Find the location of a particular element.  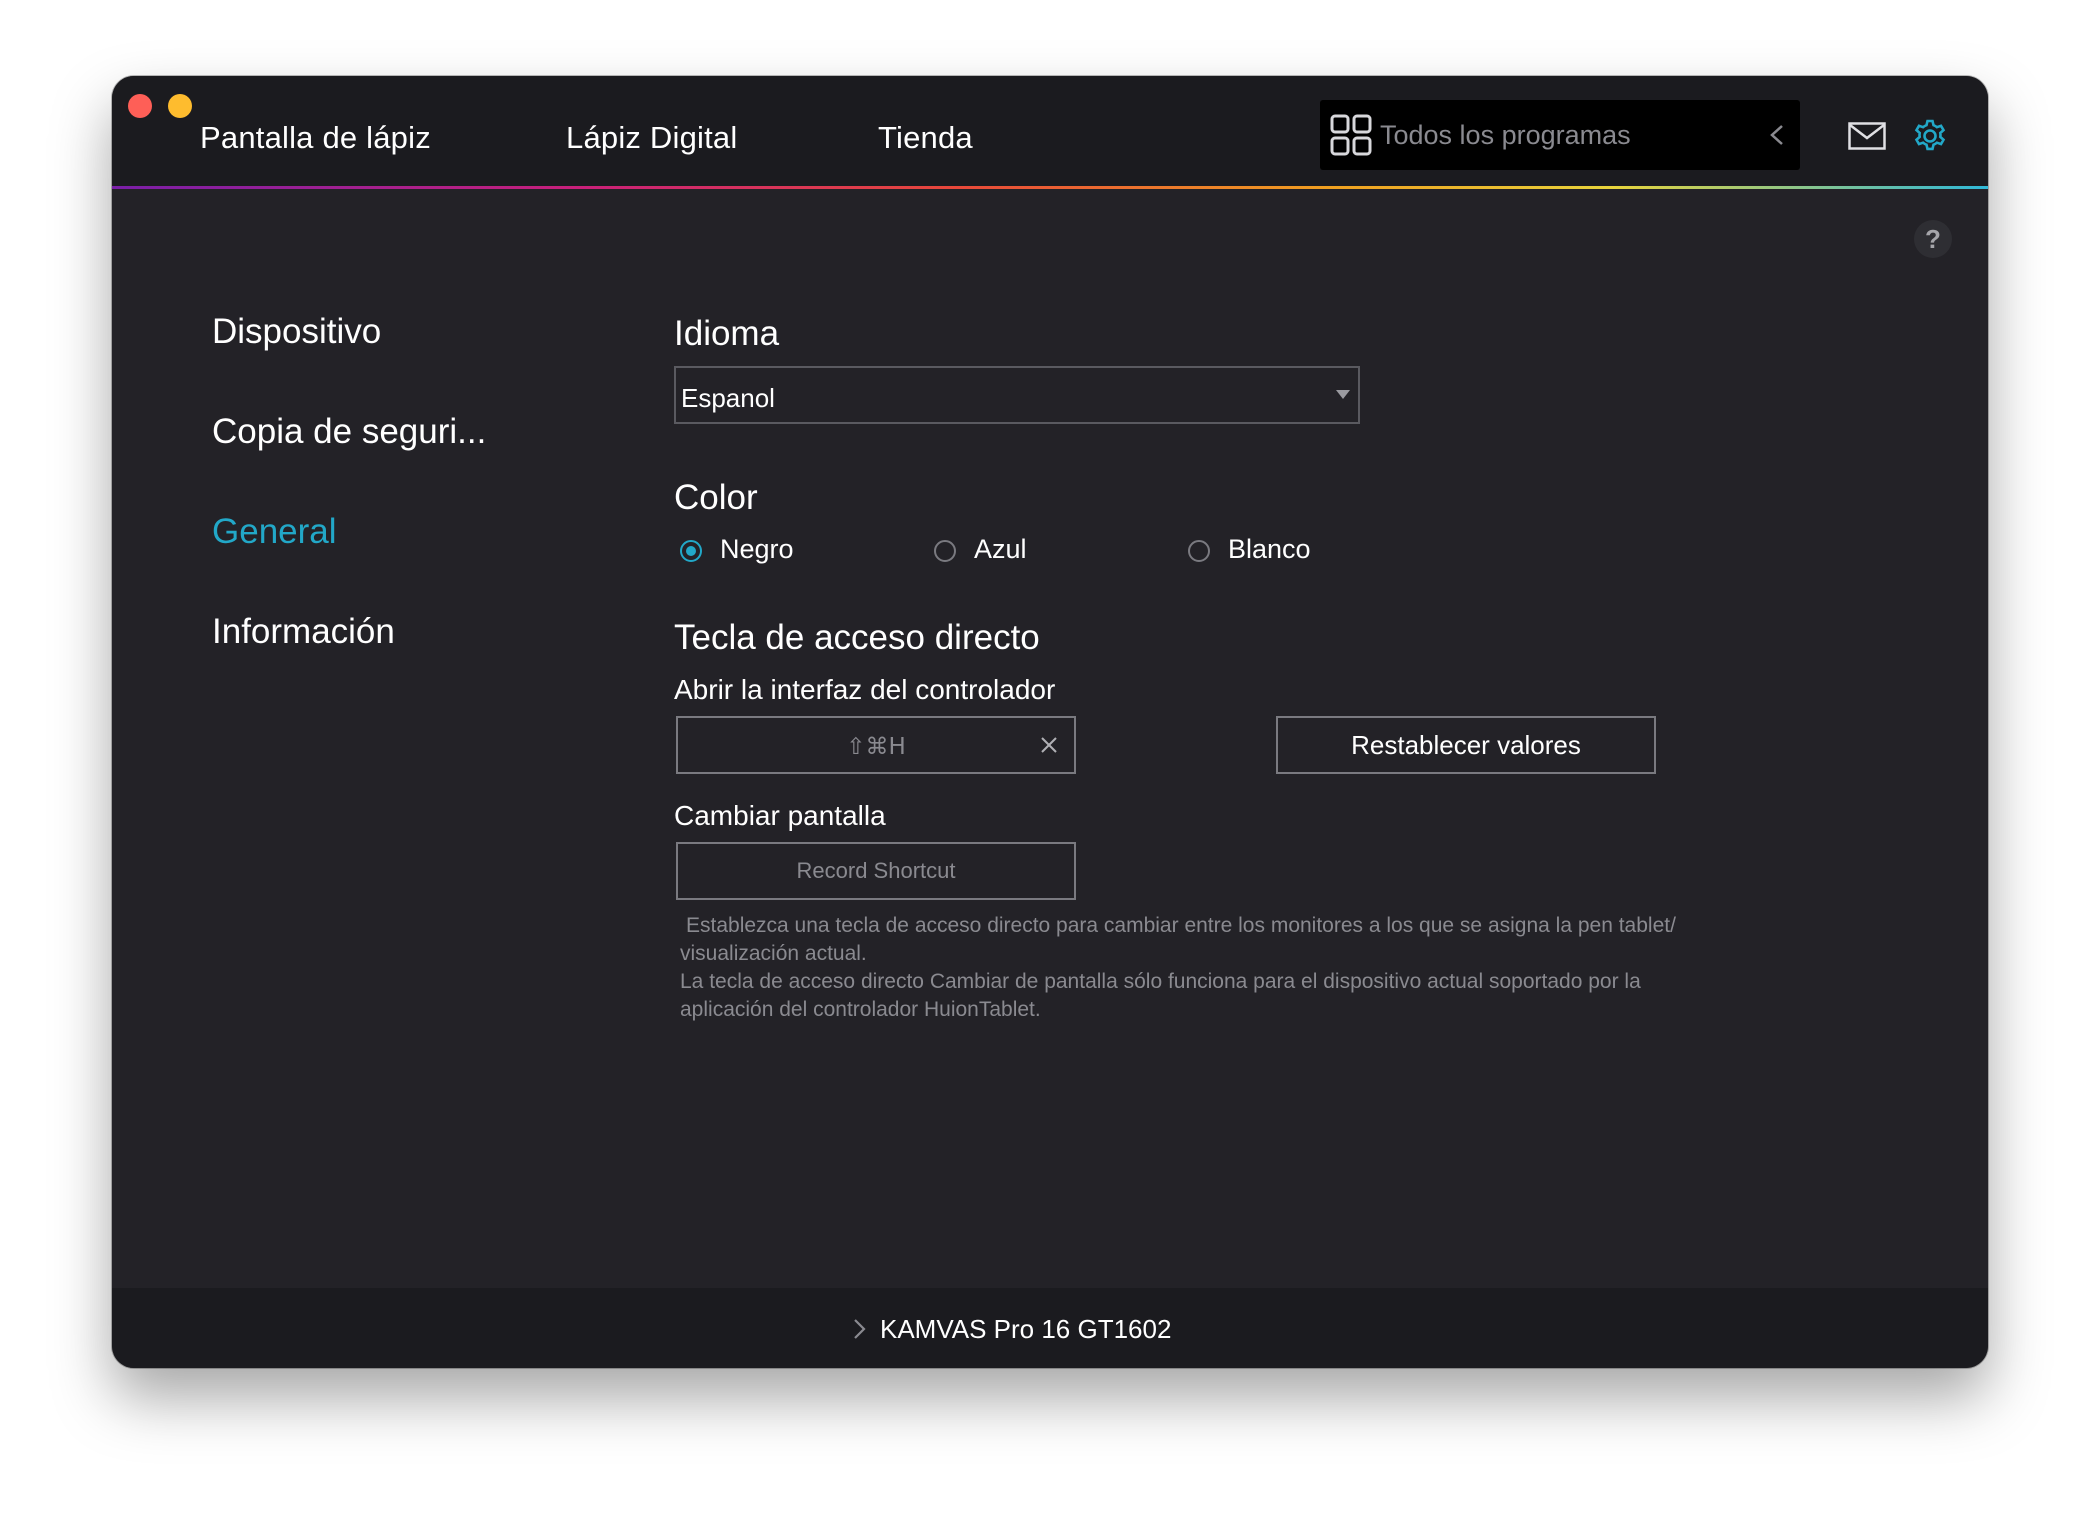

device-footer: KAMVAS Pro 16 GT1602 is located at coordinates (1050, 1328).